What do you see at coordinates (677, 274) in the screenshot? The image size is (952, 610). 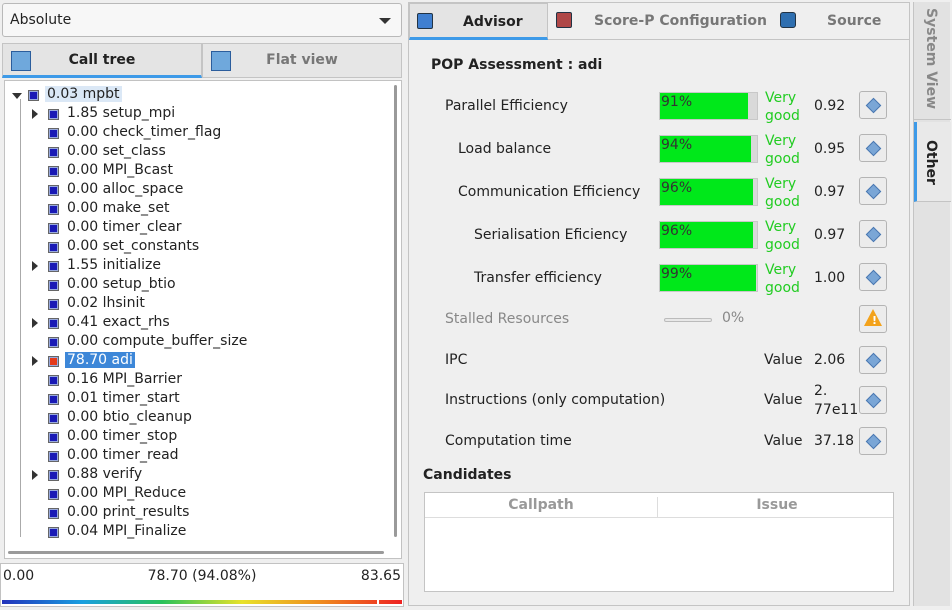 I see `metric-percent: 99%` at bounding box center [677, 274].